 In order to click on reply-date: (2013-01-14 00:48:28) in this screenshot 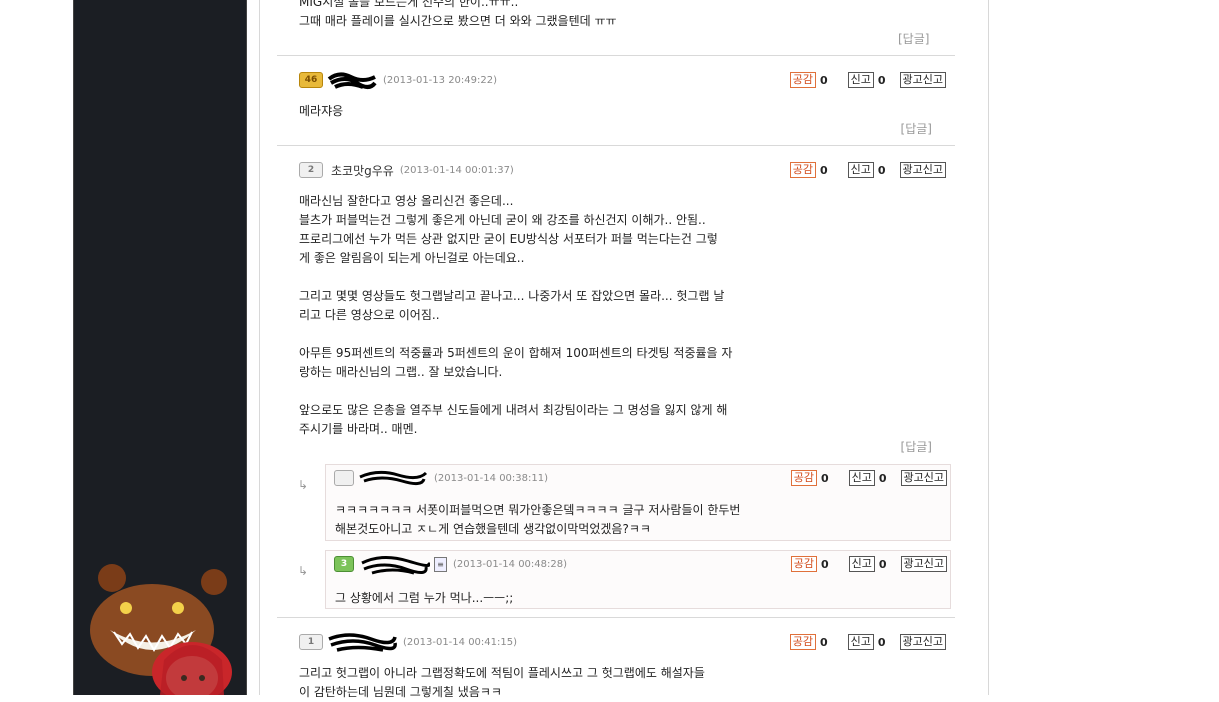, I will do `click(510, 564)`.